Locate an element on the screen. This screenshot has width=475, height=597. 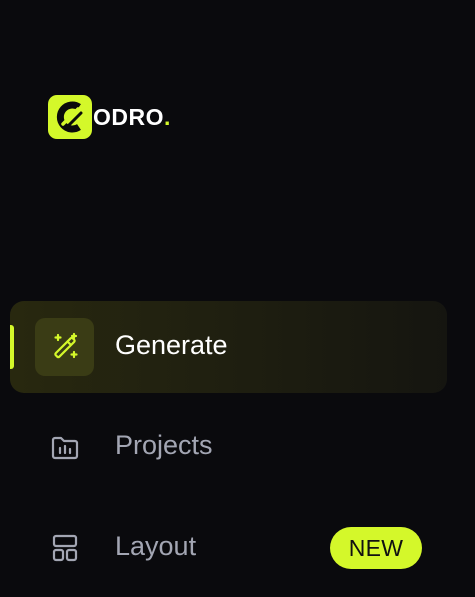
sidebar-item-layout: Layout NEW is located at coordinates (228, 548).